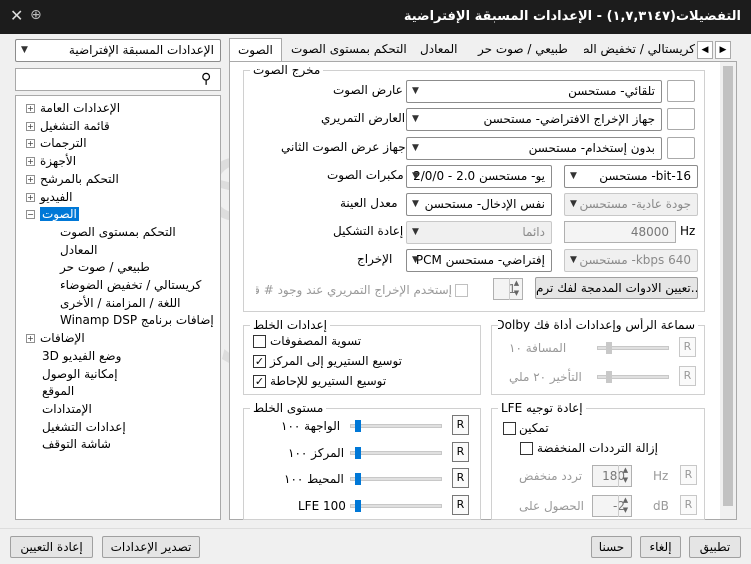 The width and height of the screenshot is (751, 564). Describe the element at coordinates (660, 547) in the screenshot. I see `cancel-button: إلغاء` at that location.